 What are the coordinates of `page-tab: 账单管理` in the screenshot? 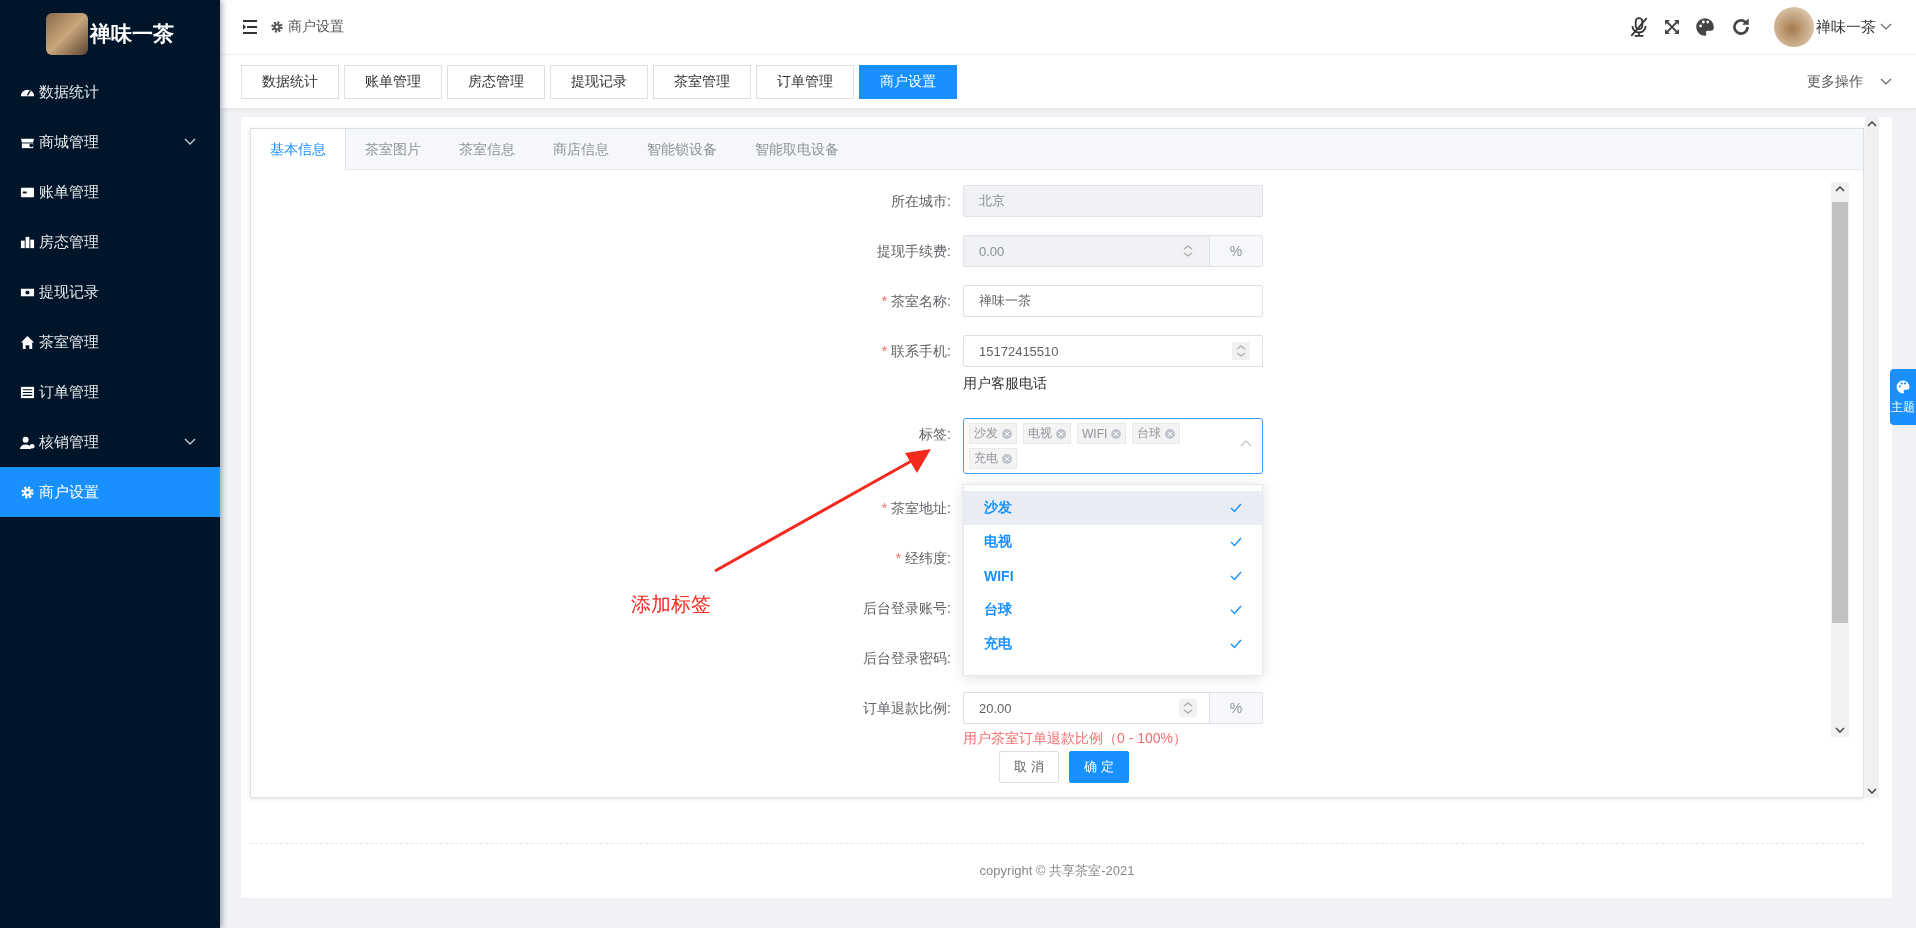 It's located at (393, 81).